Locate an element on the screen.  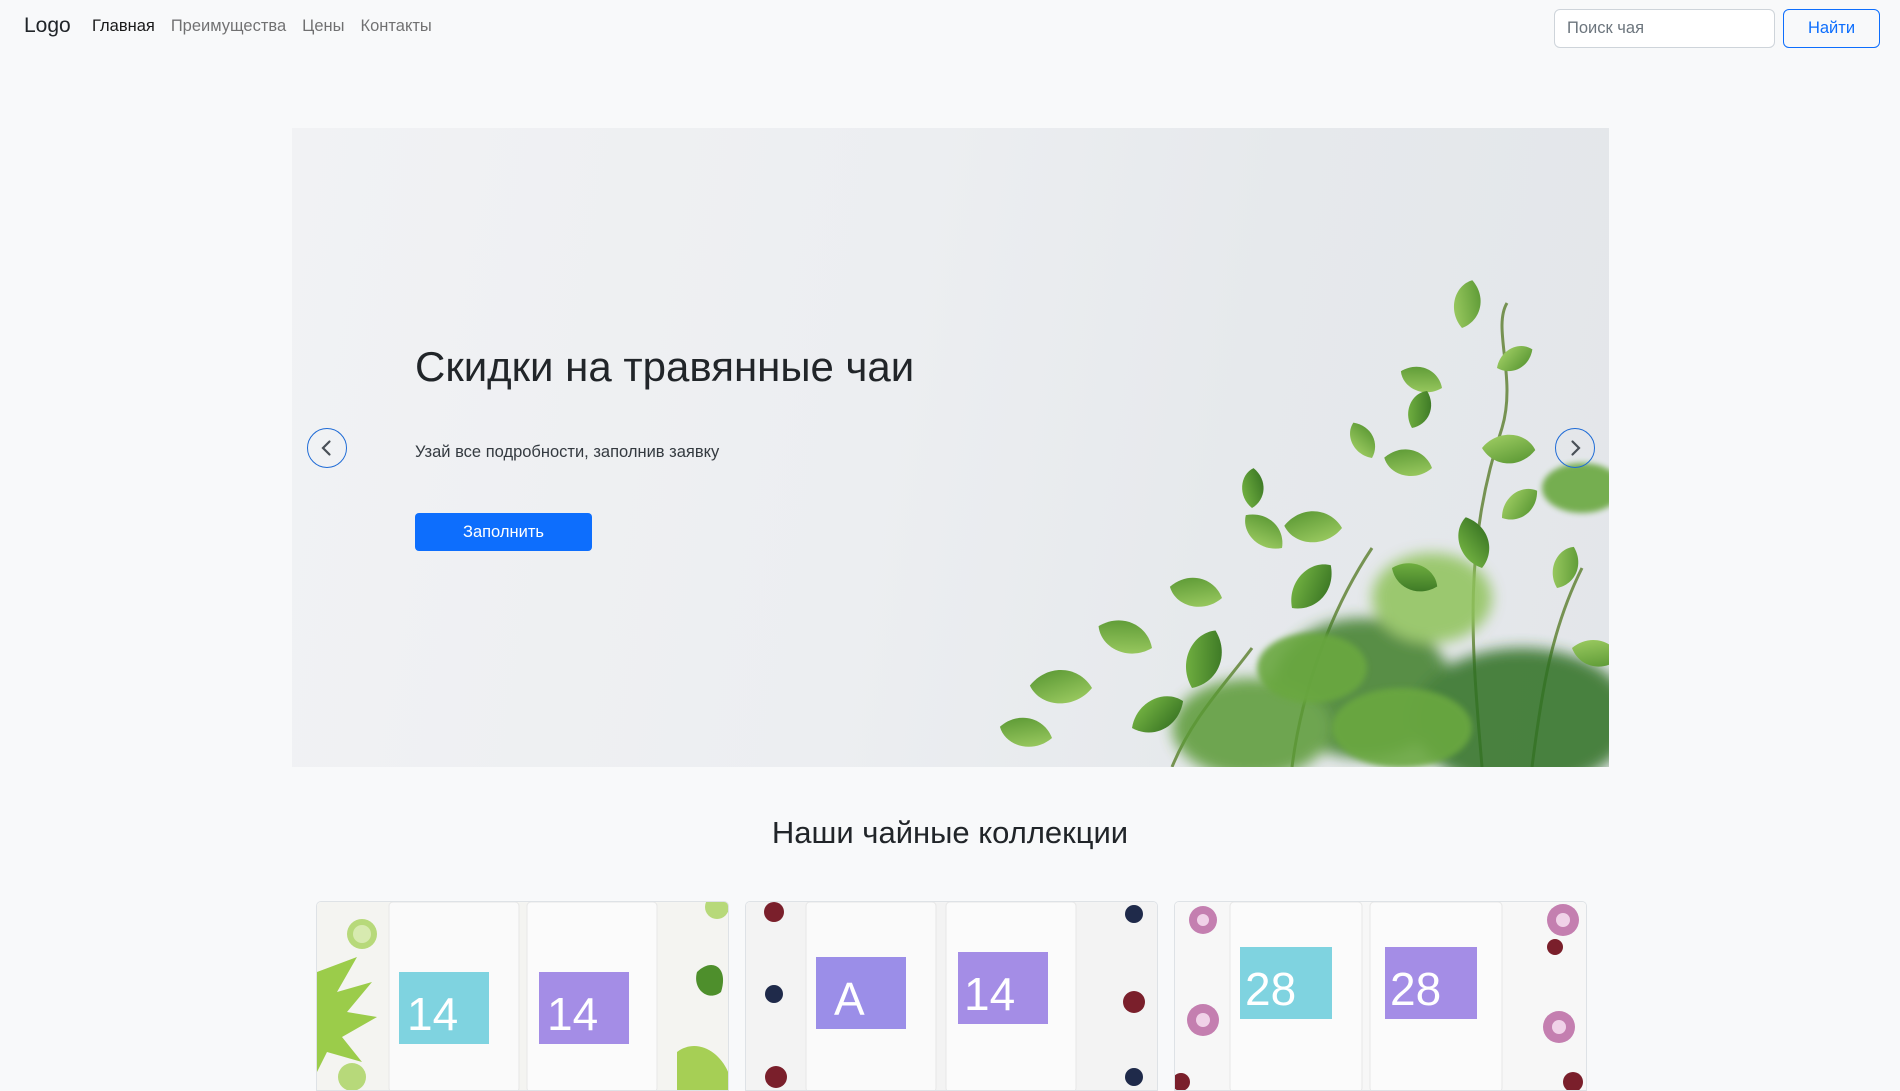
brand-logo: Logo is located at coordinates (47, 26).